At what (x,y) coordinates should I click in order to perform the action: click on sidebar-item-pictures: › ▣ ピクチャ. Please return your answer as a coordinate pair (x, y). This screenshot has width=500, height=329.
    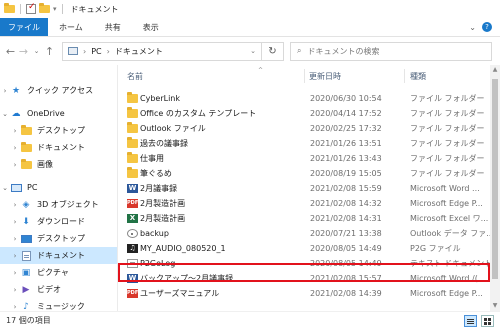
    Looking at the image, I should click on (58, 272).